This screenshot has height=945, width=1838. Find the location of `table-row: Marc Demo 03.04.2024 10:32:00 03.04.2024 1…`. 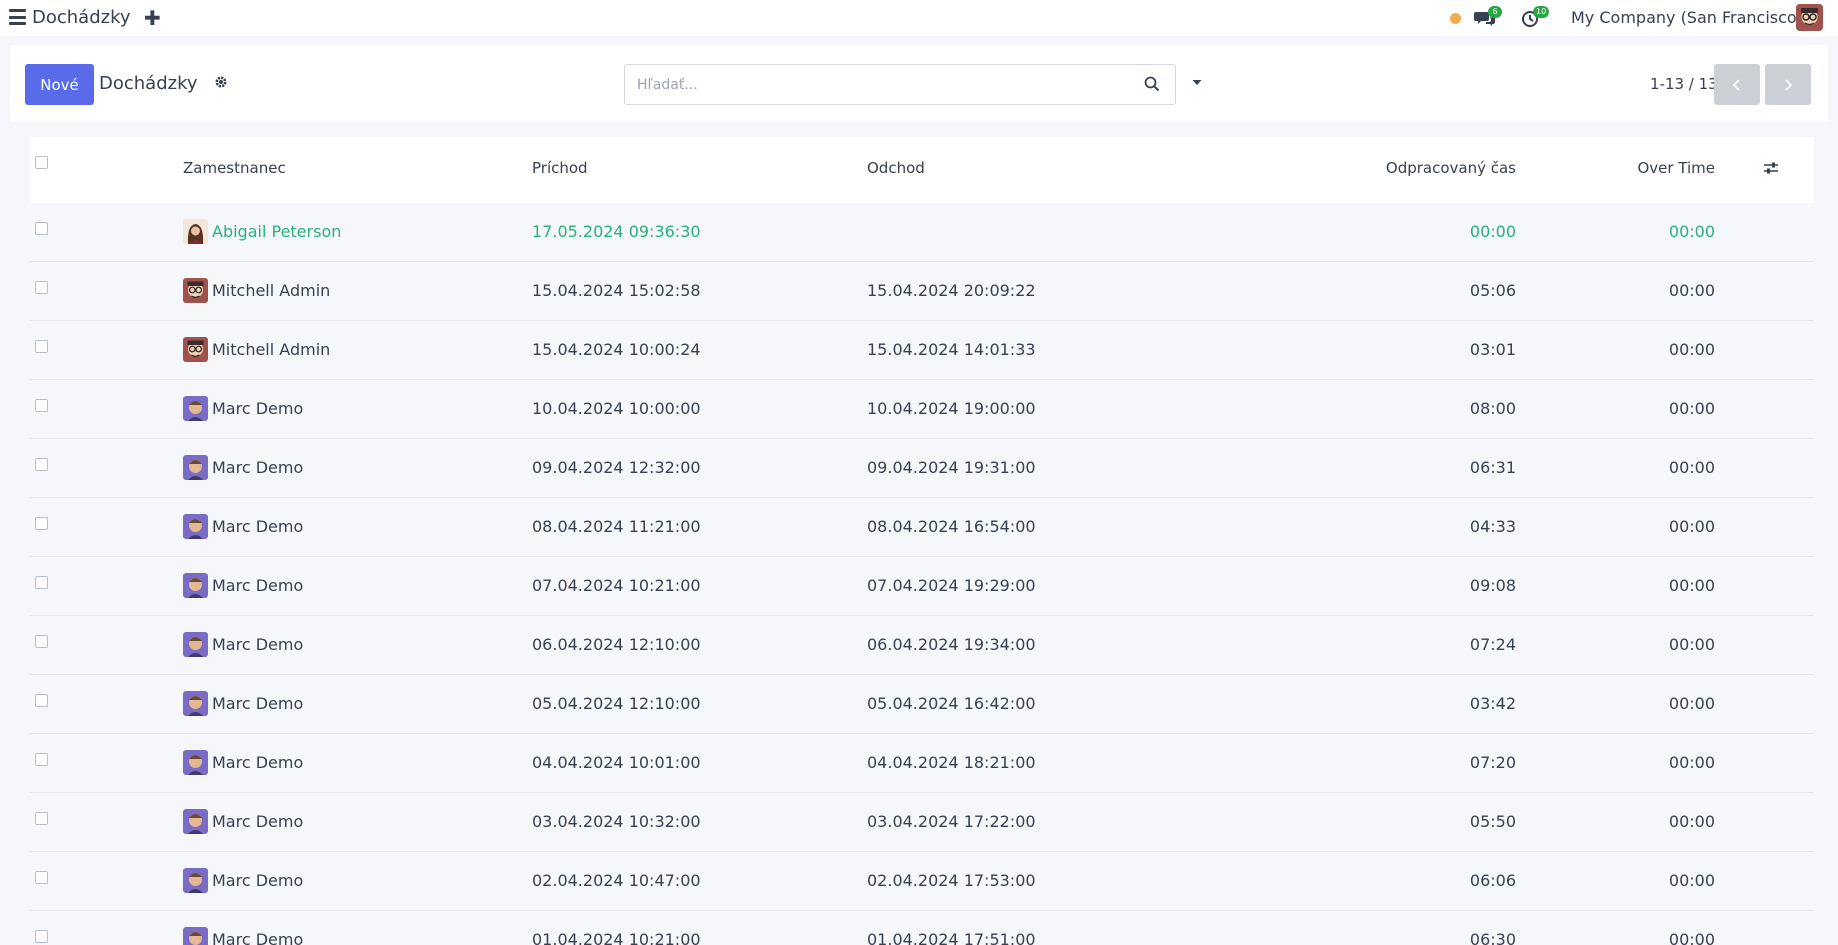

table-row: Marc Demo 03.04.2024 10:32:00 03.04.2024 1… is located at coordinates (922, 822).